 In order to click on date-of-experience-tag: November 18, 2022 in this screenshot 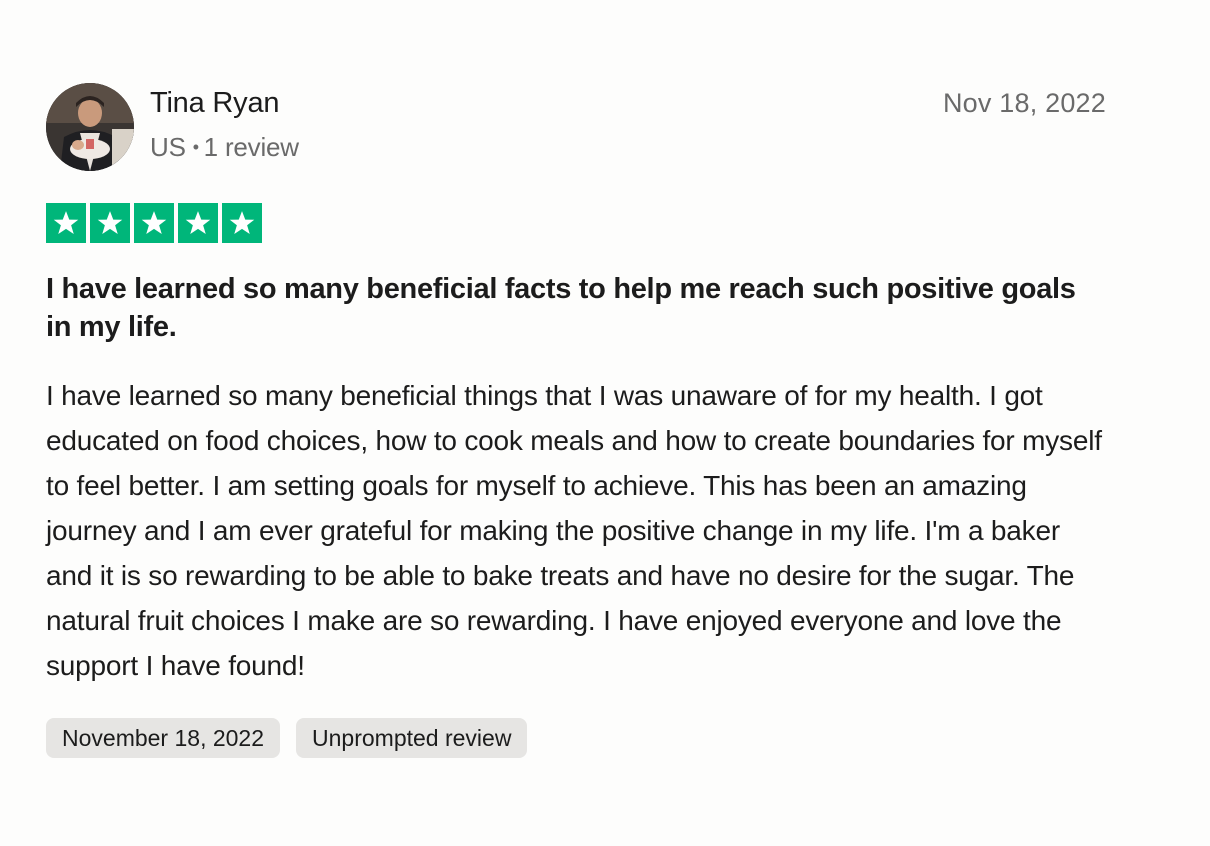, I will do `click(163, 738)`.